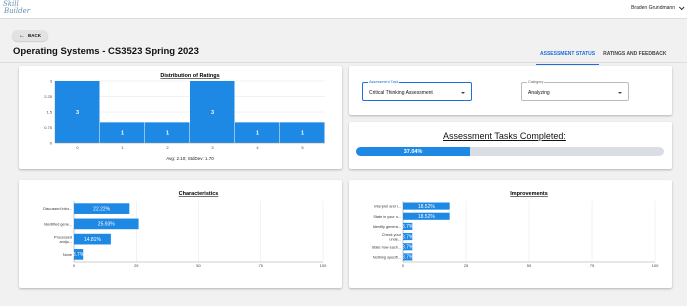 Image resolution: width=687 pixels, height=306 pixels. What do you see at coordinates (510, 145) in the screenshot?
I see `completed-card: Assessment Tasks Completed: 37.04%` at bounding box center [510, 145].